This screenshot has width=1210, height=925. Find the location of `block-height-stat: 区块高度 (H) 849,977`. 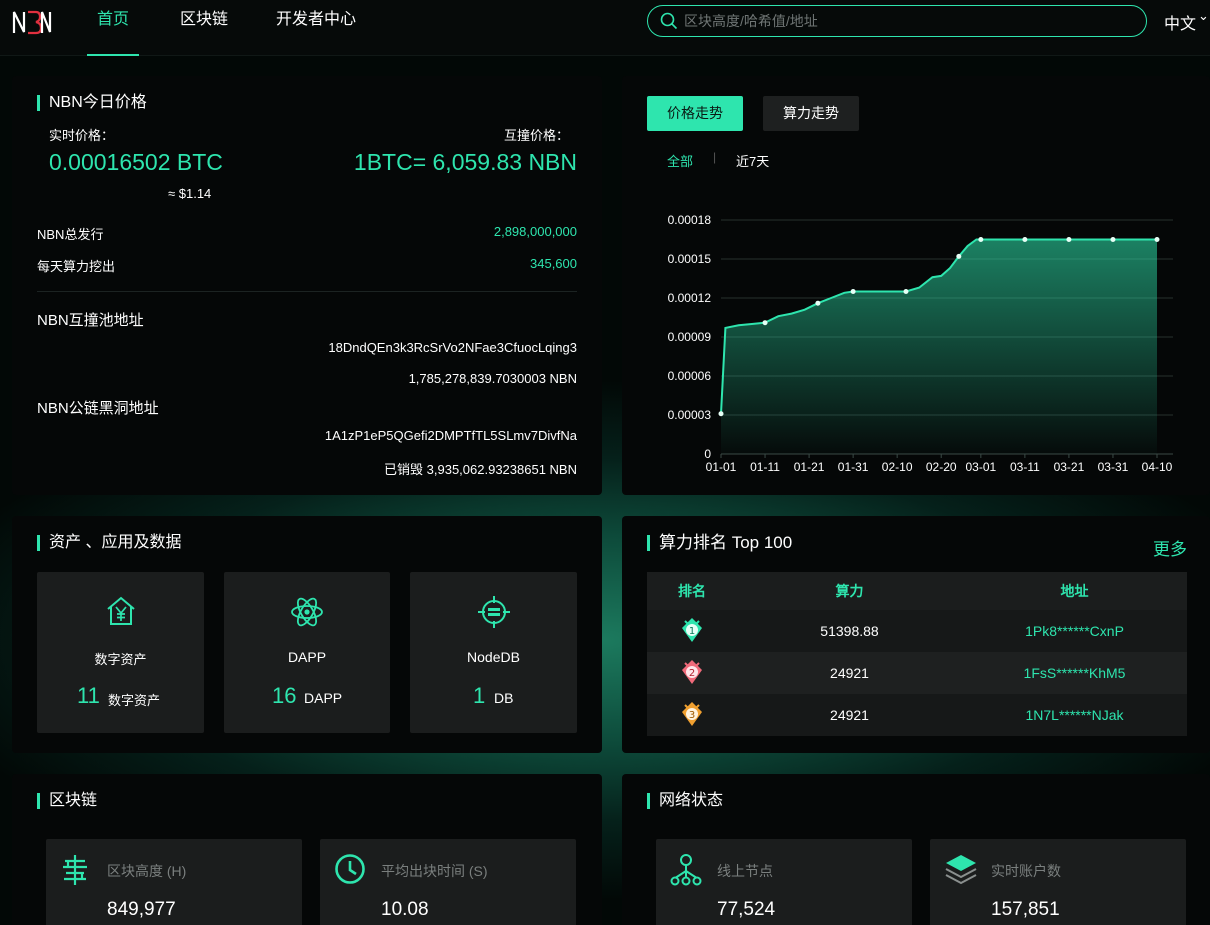

block-height-stat: 区块高度 (H) 849,977 is located at coordinates (174, 882).